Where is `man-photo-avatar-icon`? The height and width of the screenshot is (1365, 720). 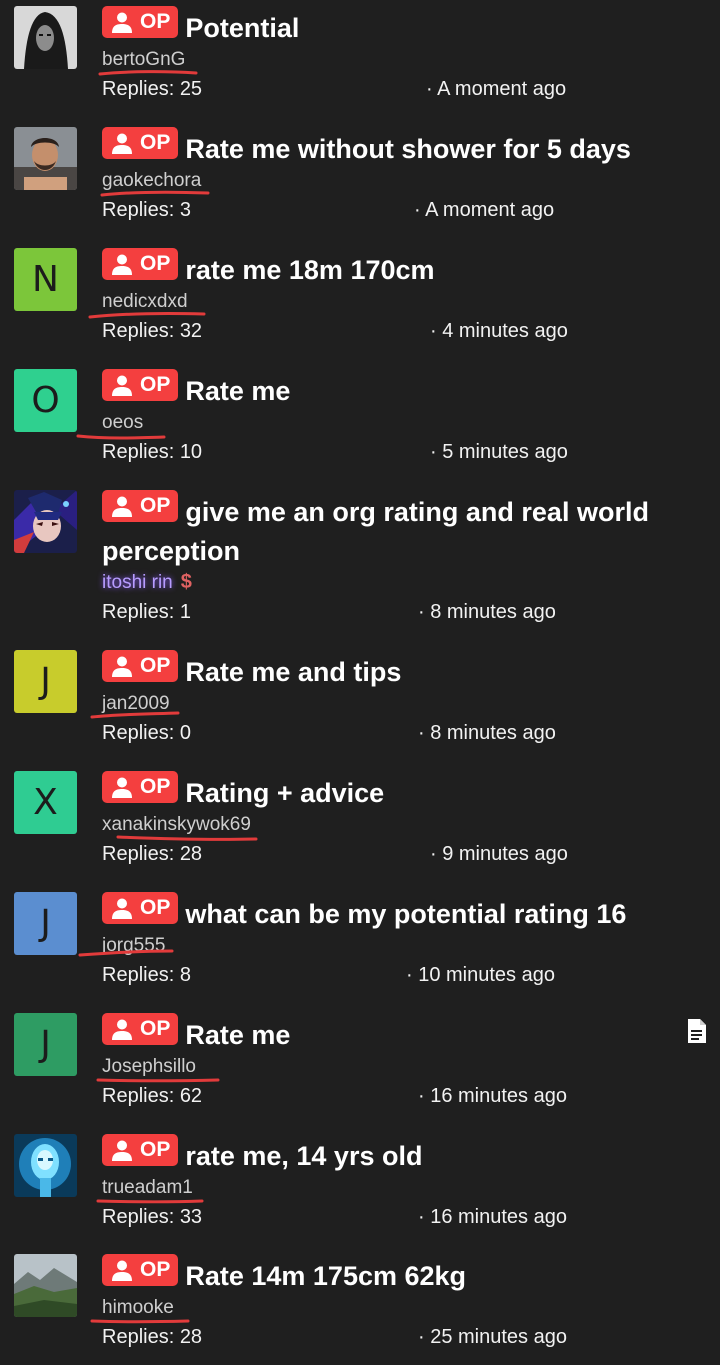 man-photo-avatar-icon is located at coordinates (45, 158).